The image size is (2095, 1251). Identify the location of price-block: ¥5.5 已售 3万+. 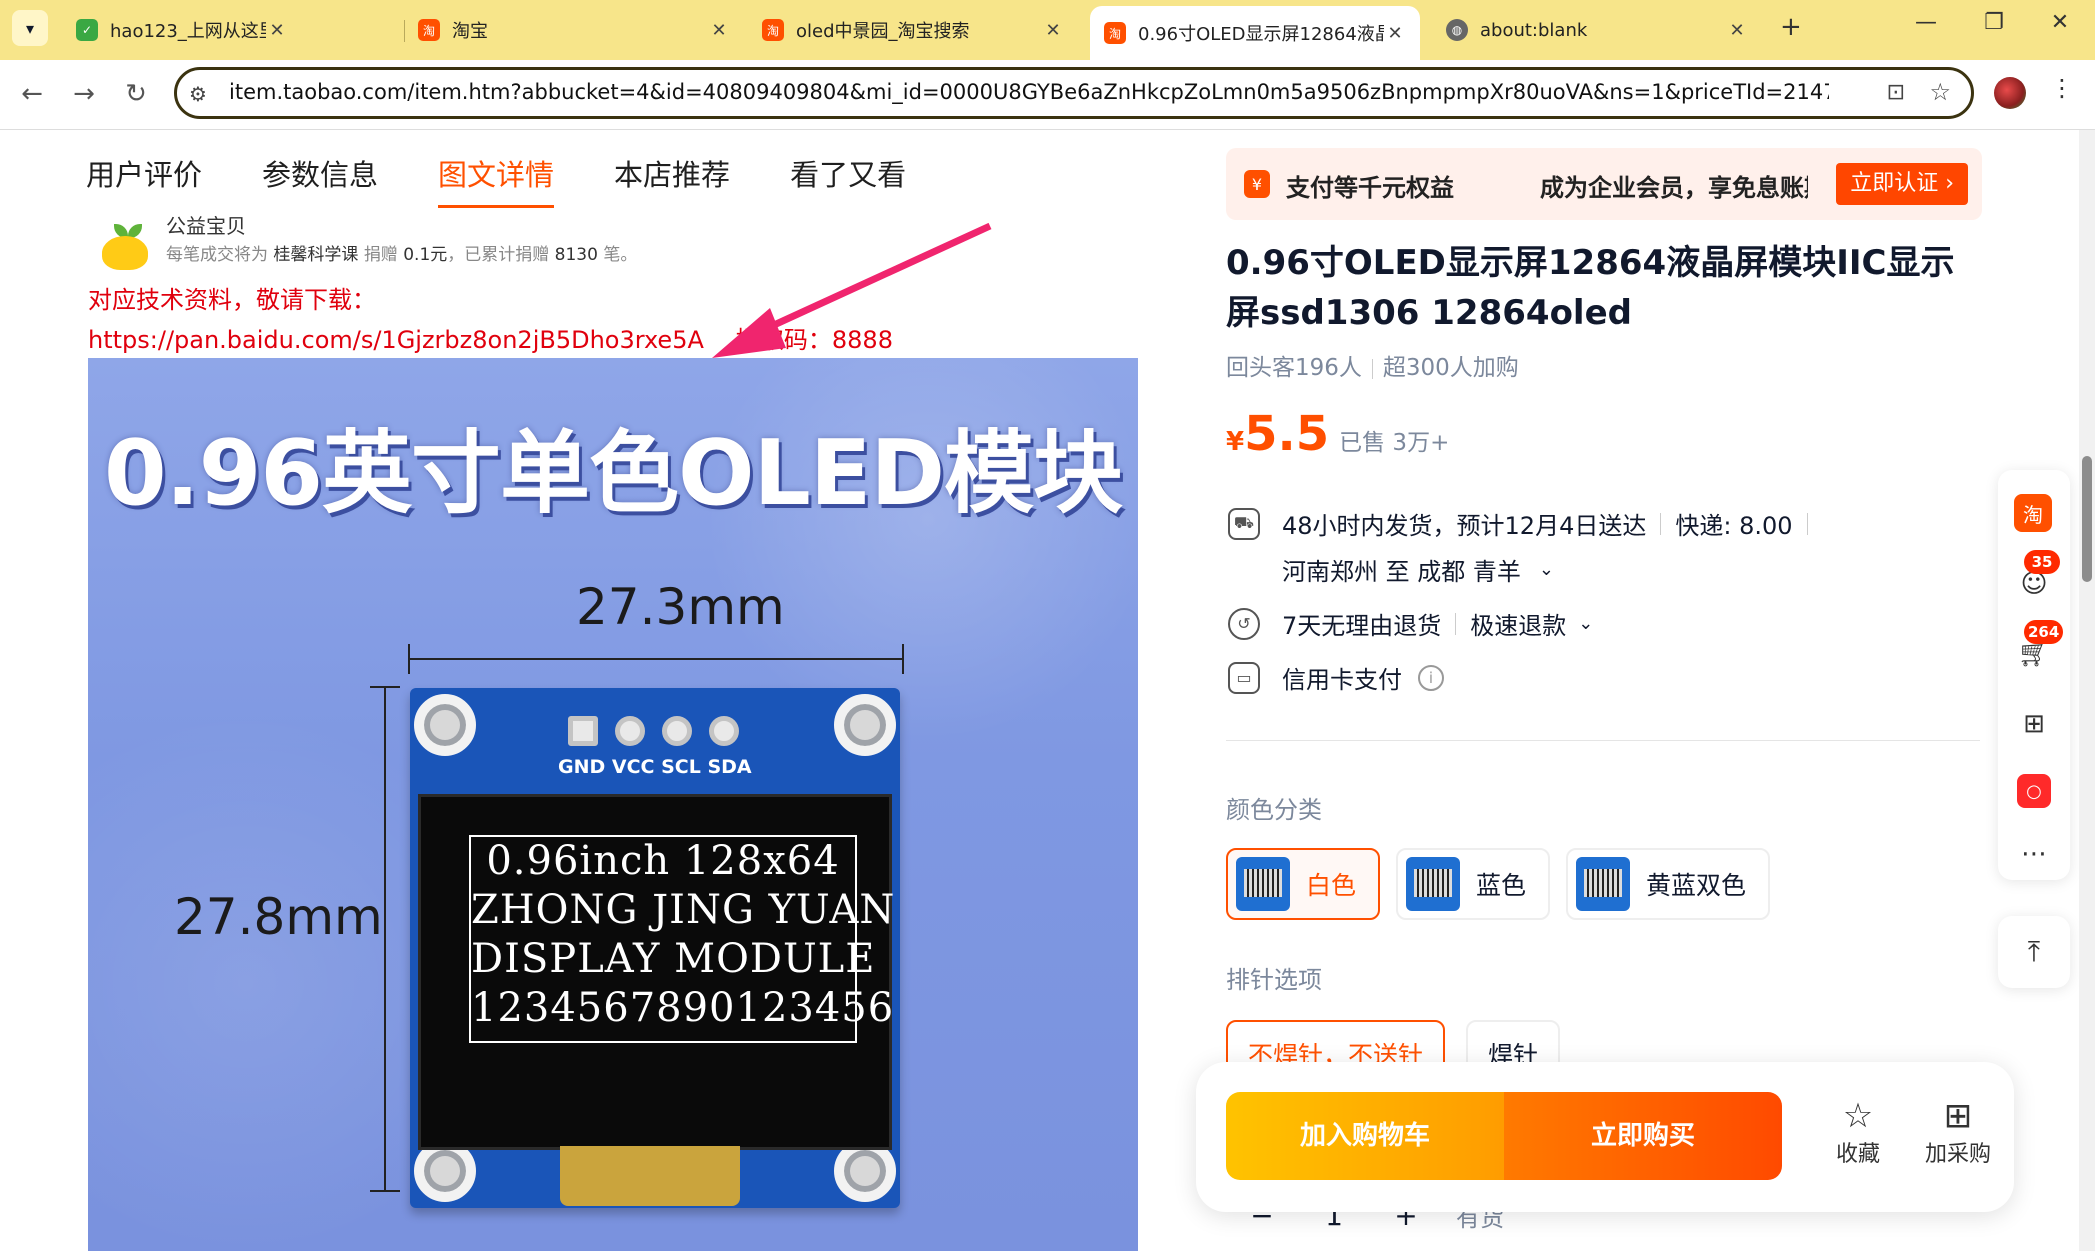
(1337, 434).